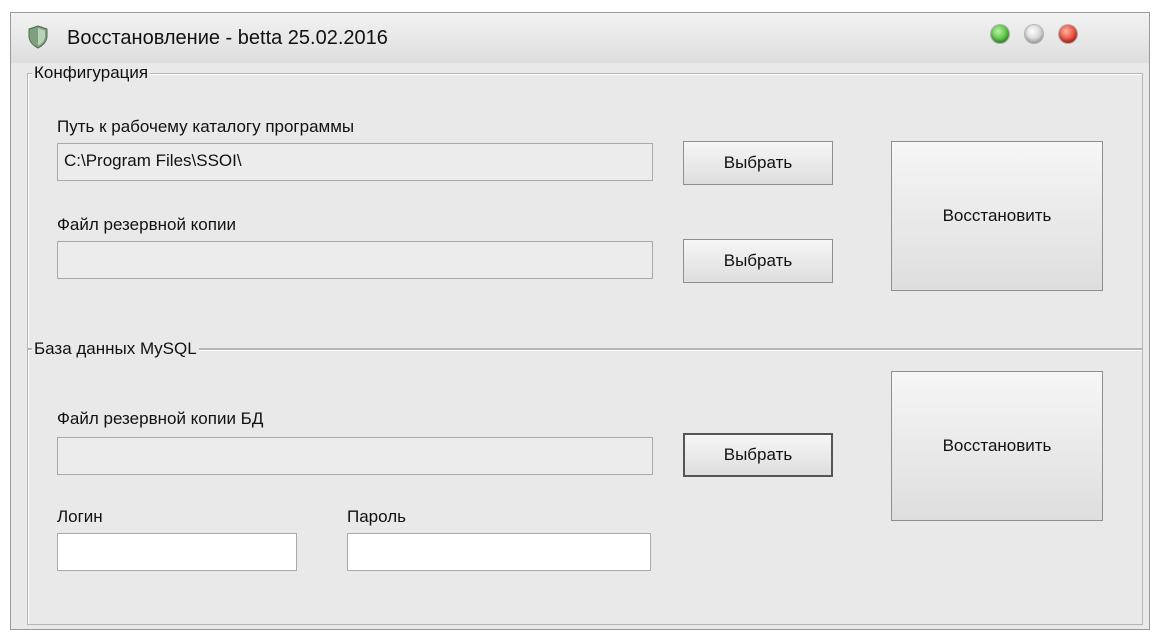 The image size is (1156, 638). I want to click on program-path-label: Путь к рабочему каталогу программы, so click(206, 126).